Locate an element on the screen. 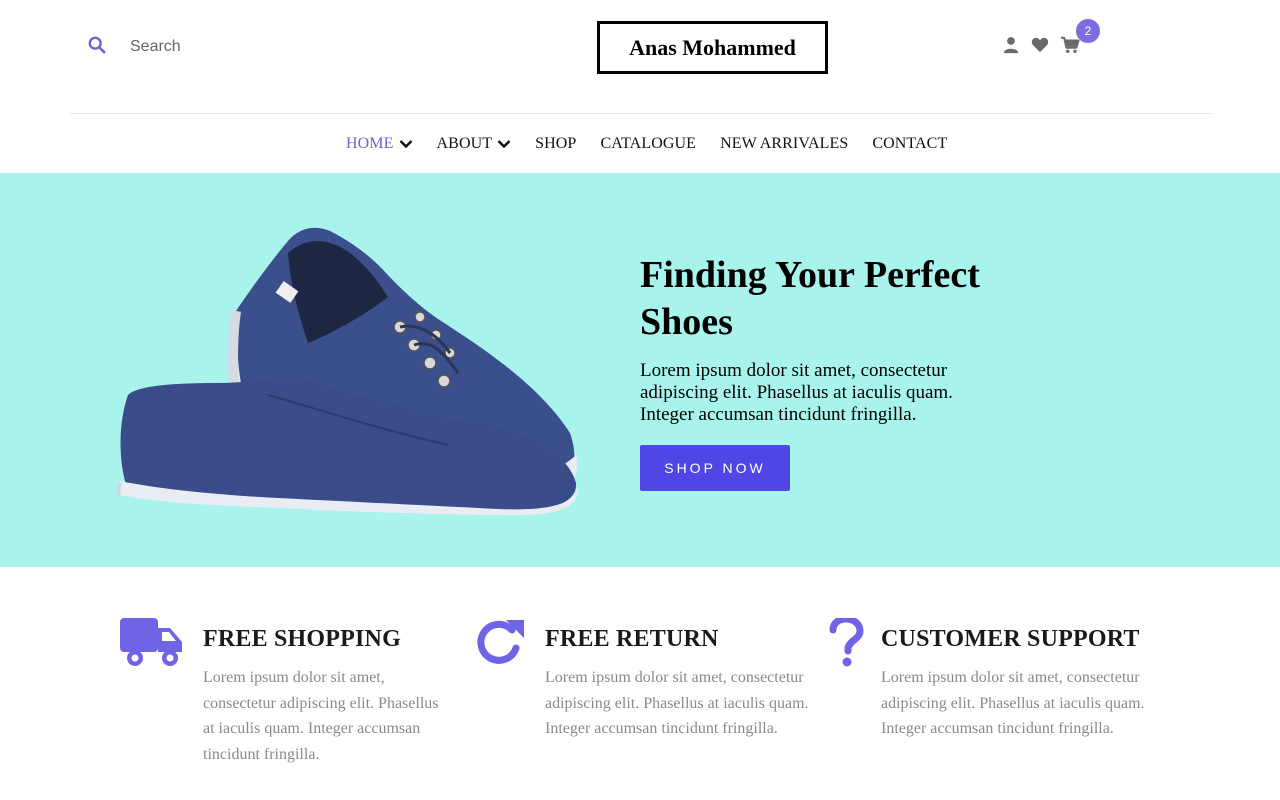  heart-icon is located at coordinates (1040, 45).